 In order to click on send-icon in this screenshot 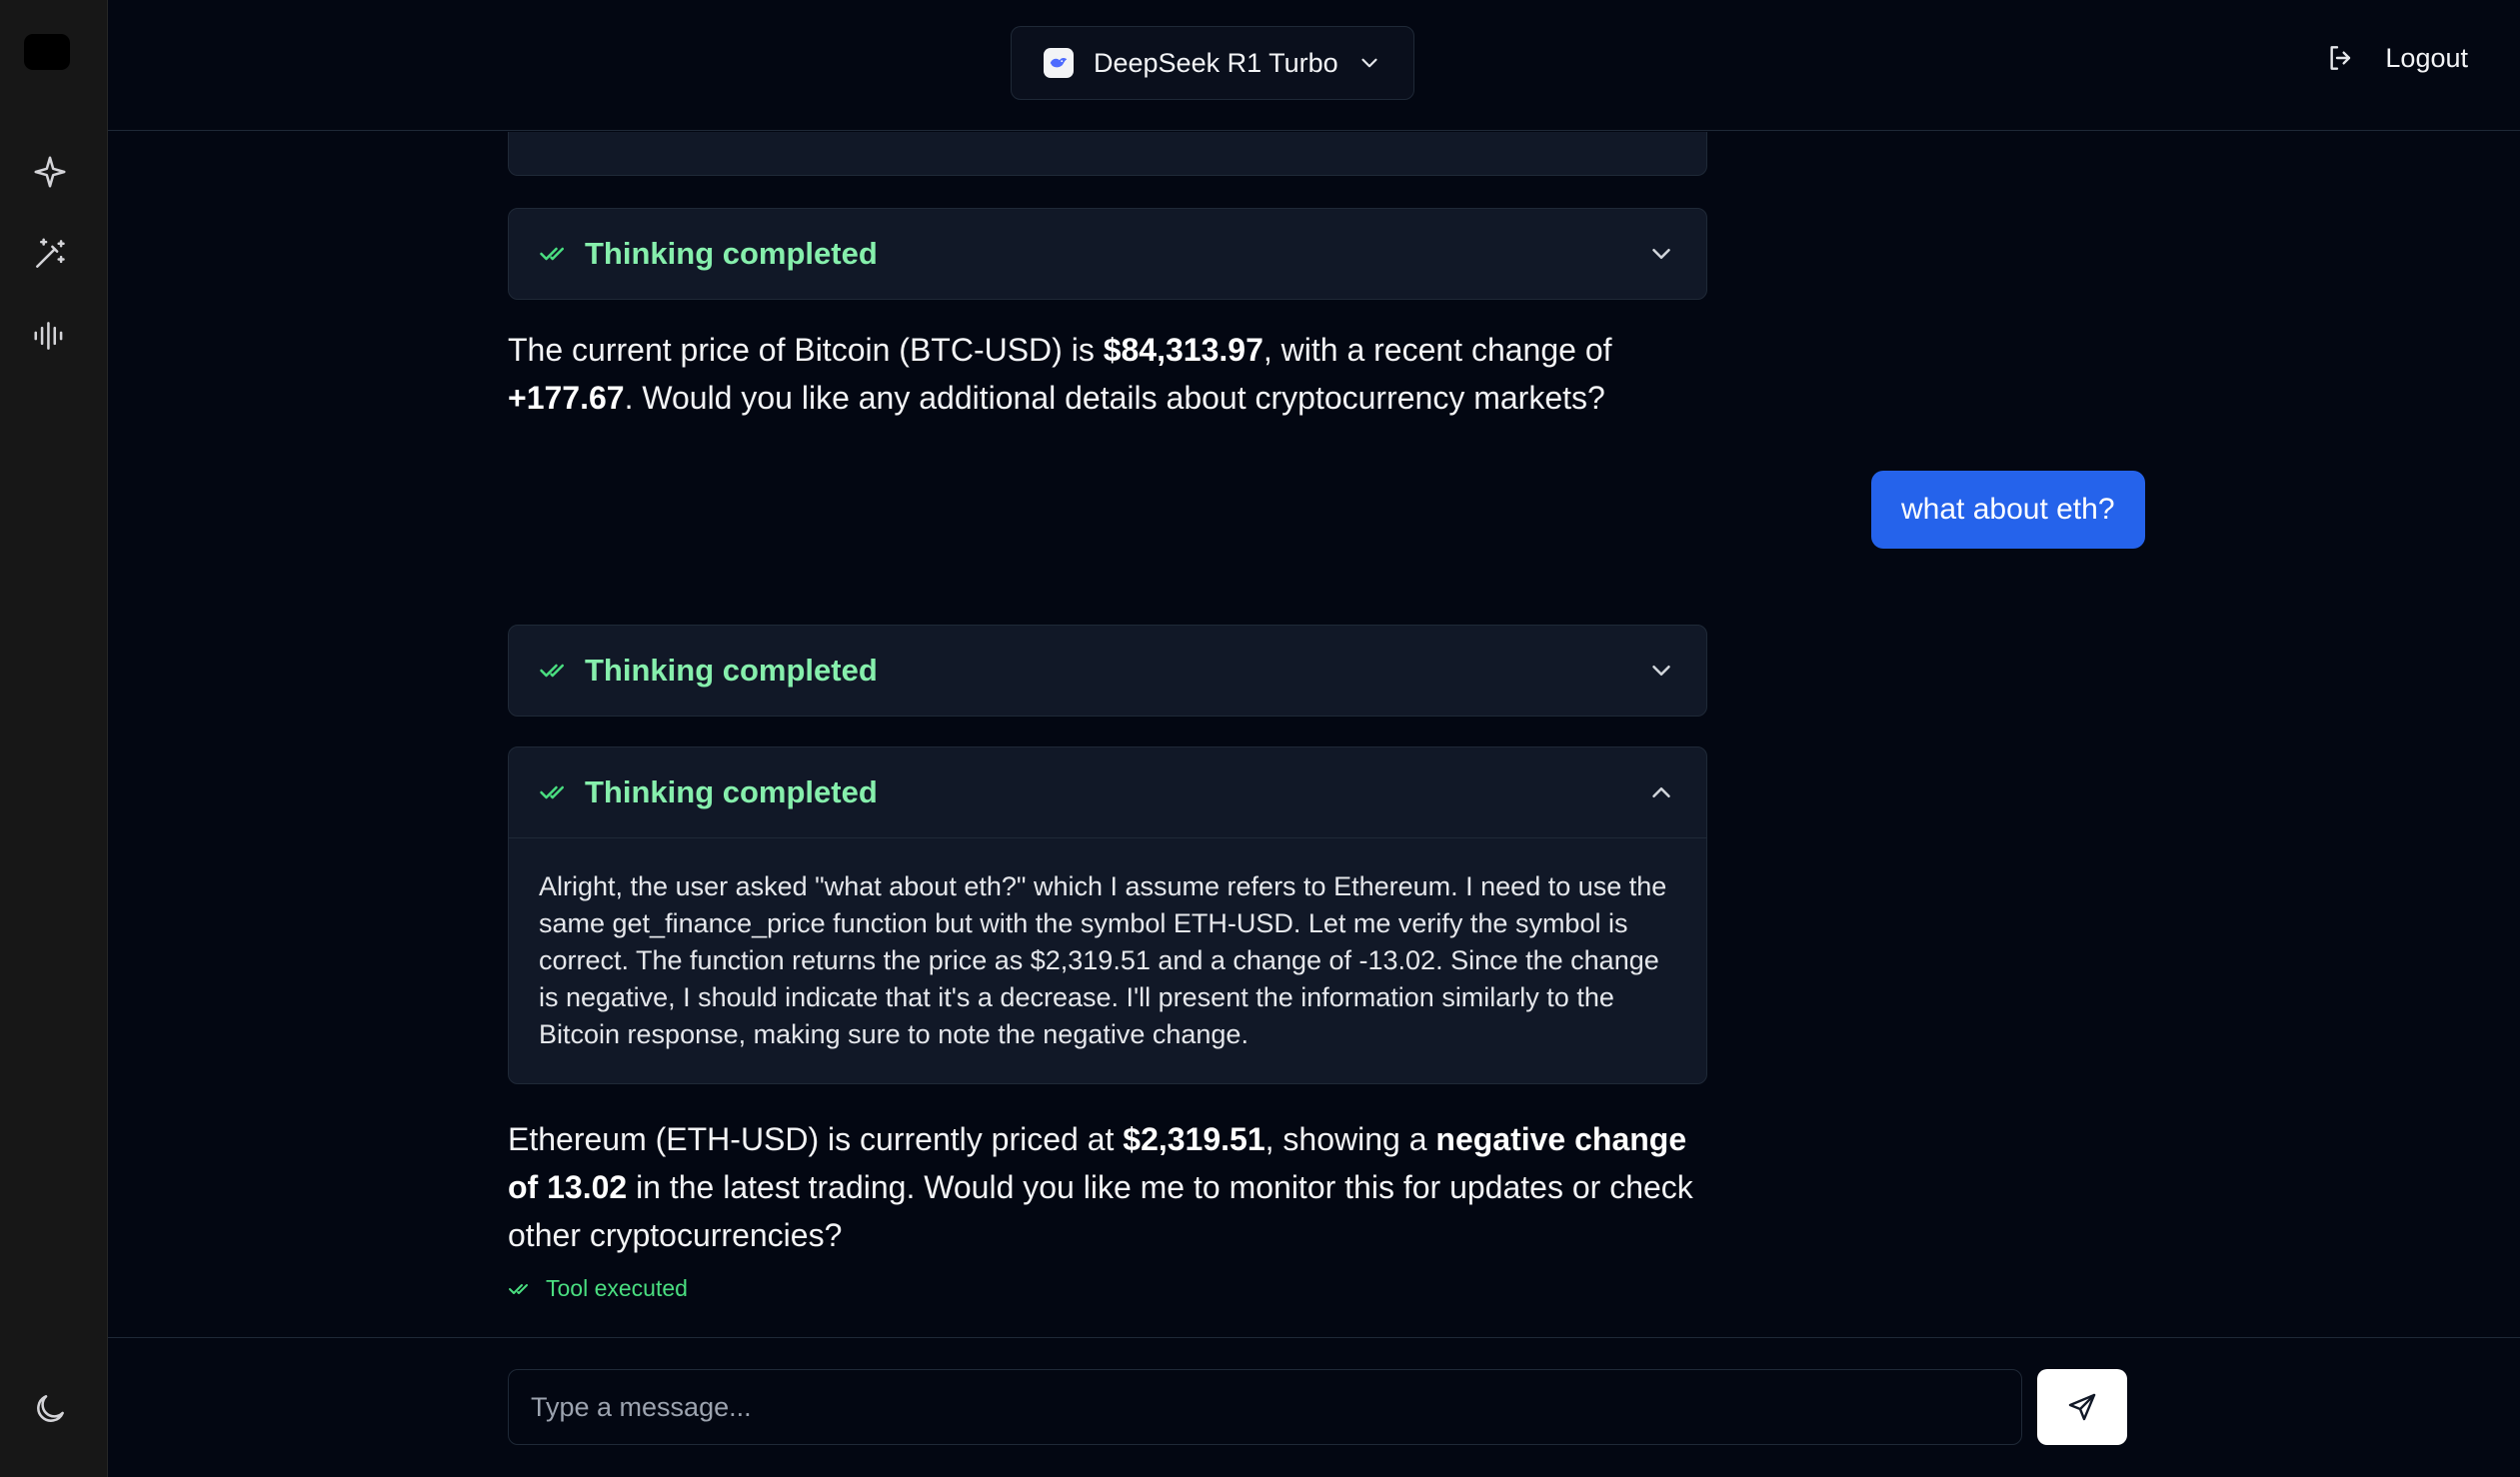, I will do `click(2082, 1407)`.